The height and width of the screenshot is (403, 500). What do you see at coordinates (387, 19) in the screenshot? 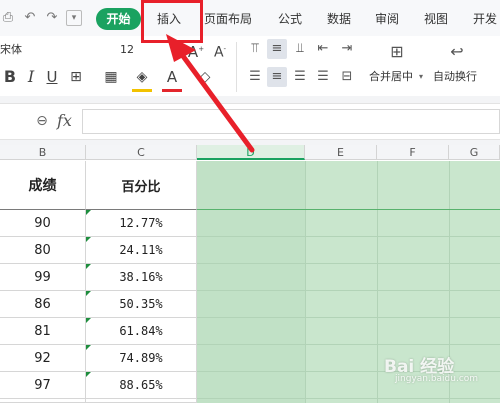
I see `tab-review: 审阅` at bounding box center [387, 19].